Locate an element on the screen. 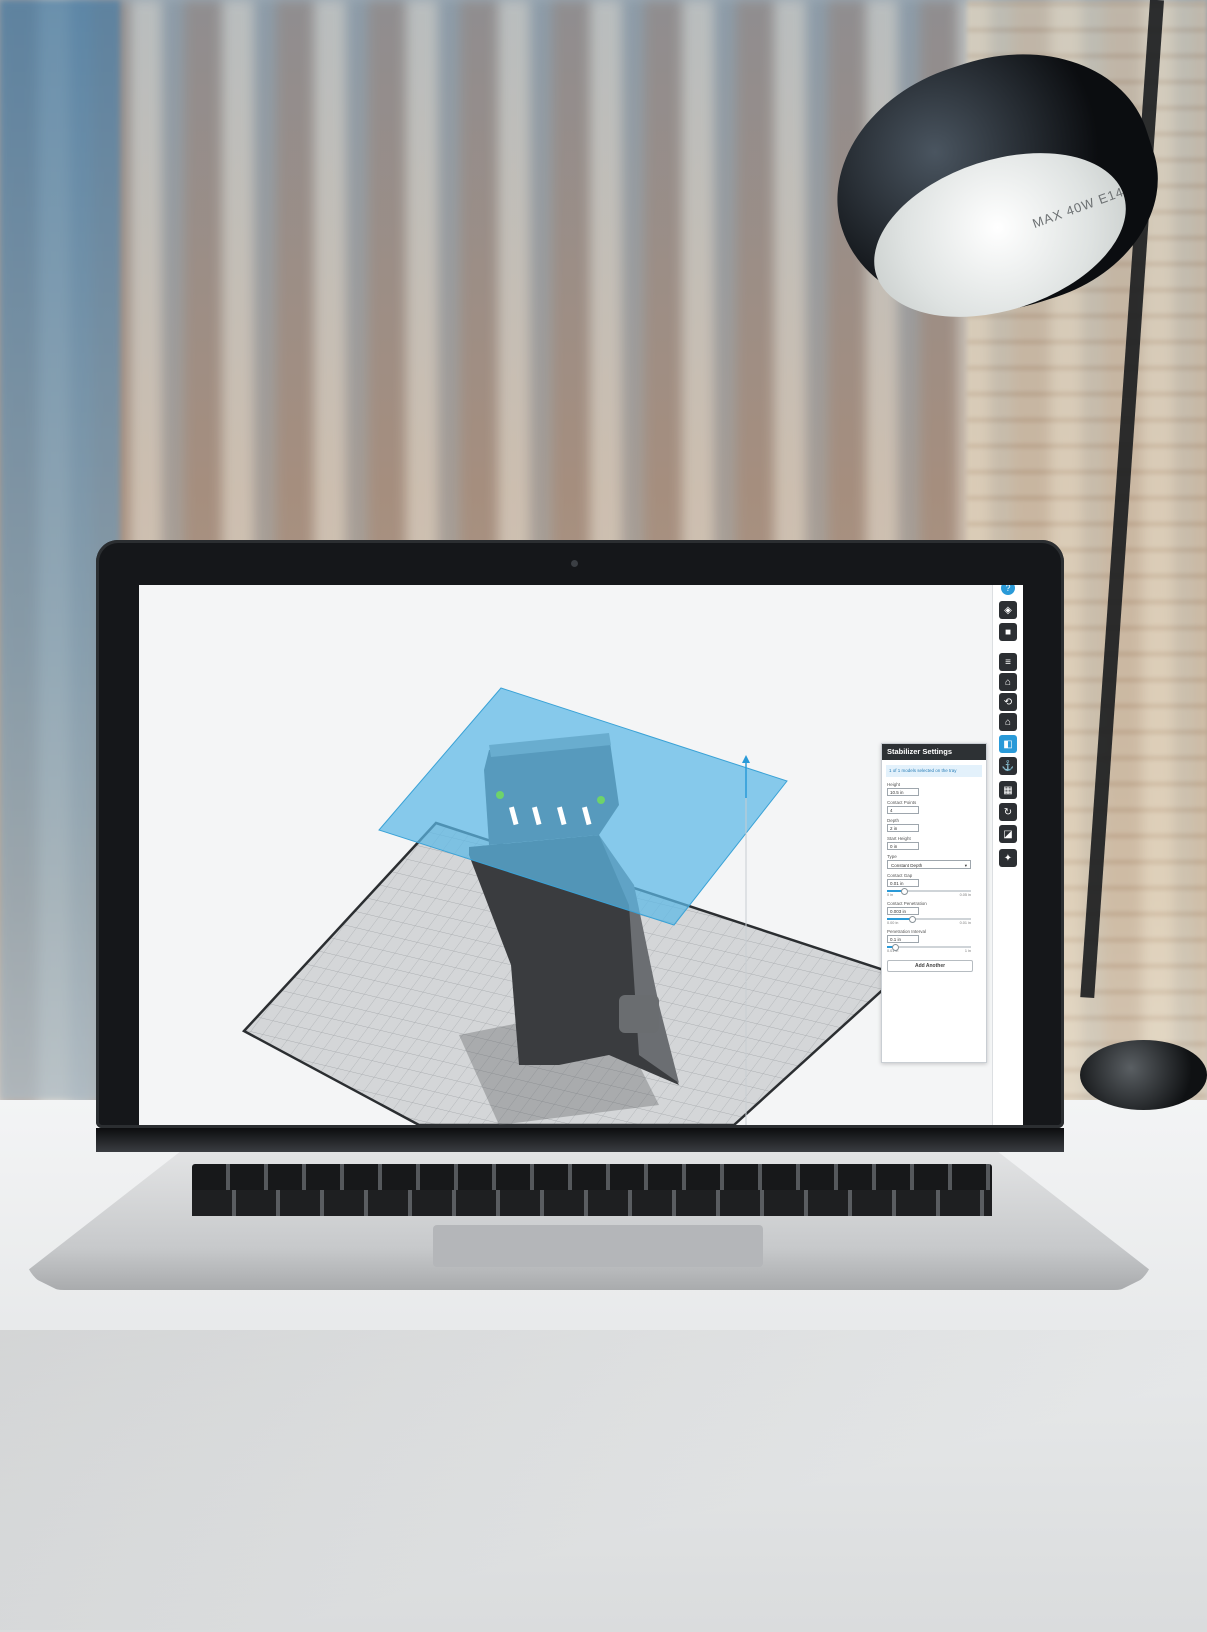 This screenshot has width=1207, height=1632. depth-label: Depth is located at coordinates (893, 820).